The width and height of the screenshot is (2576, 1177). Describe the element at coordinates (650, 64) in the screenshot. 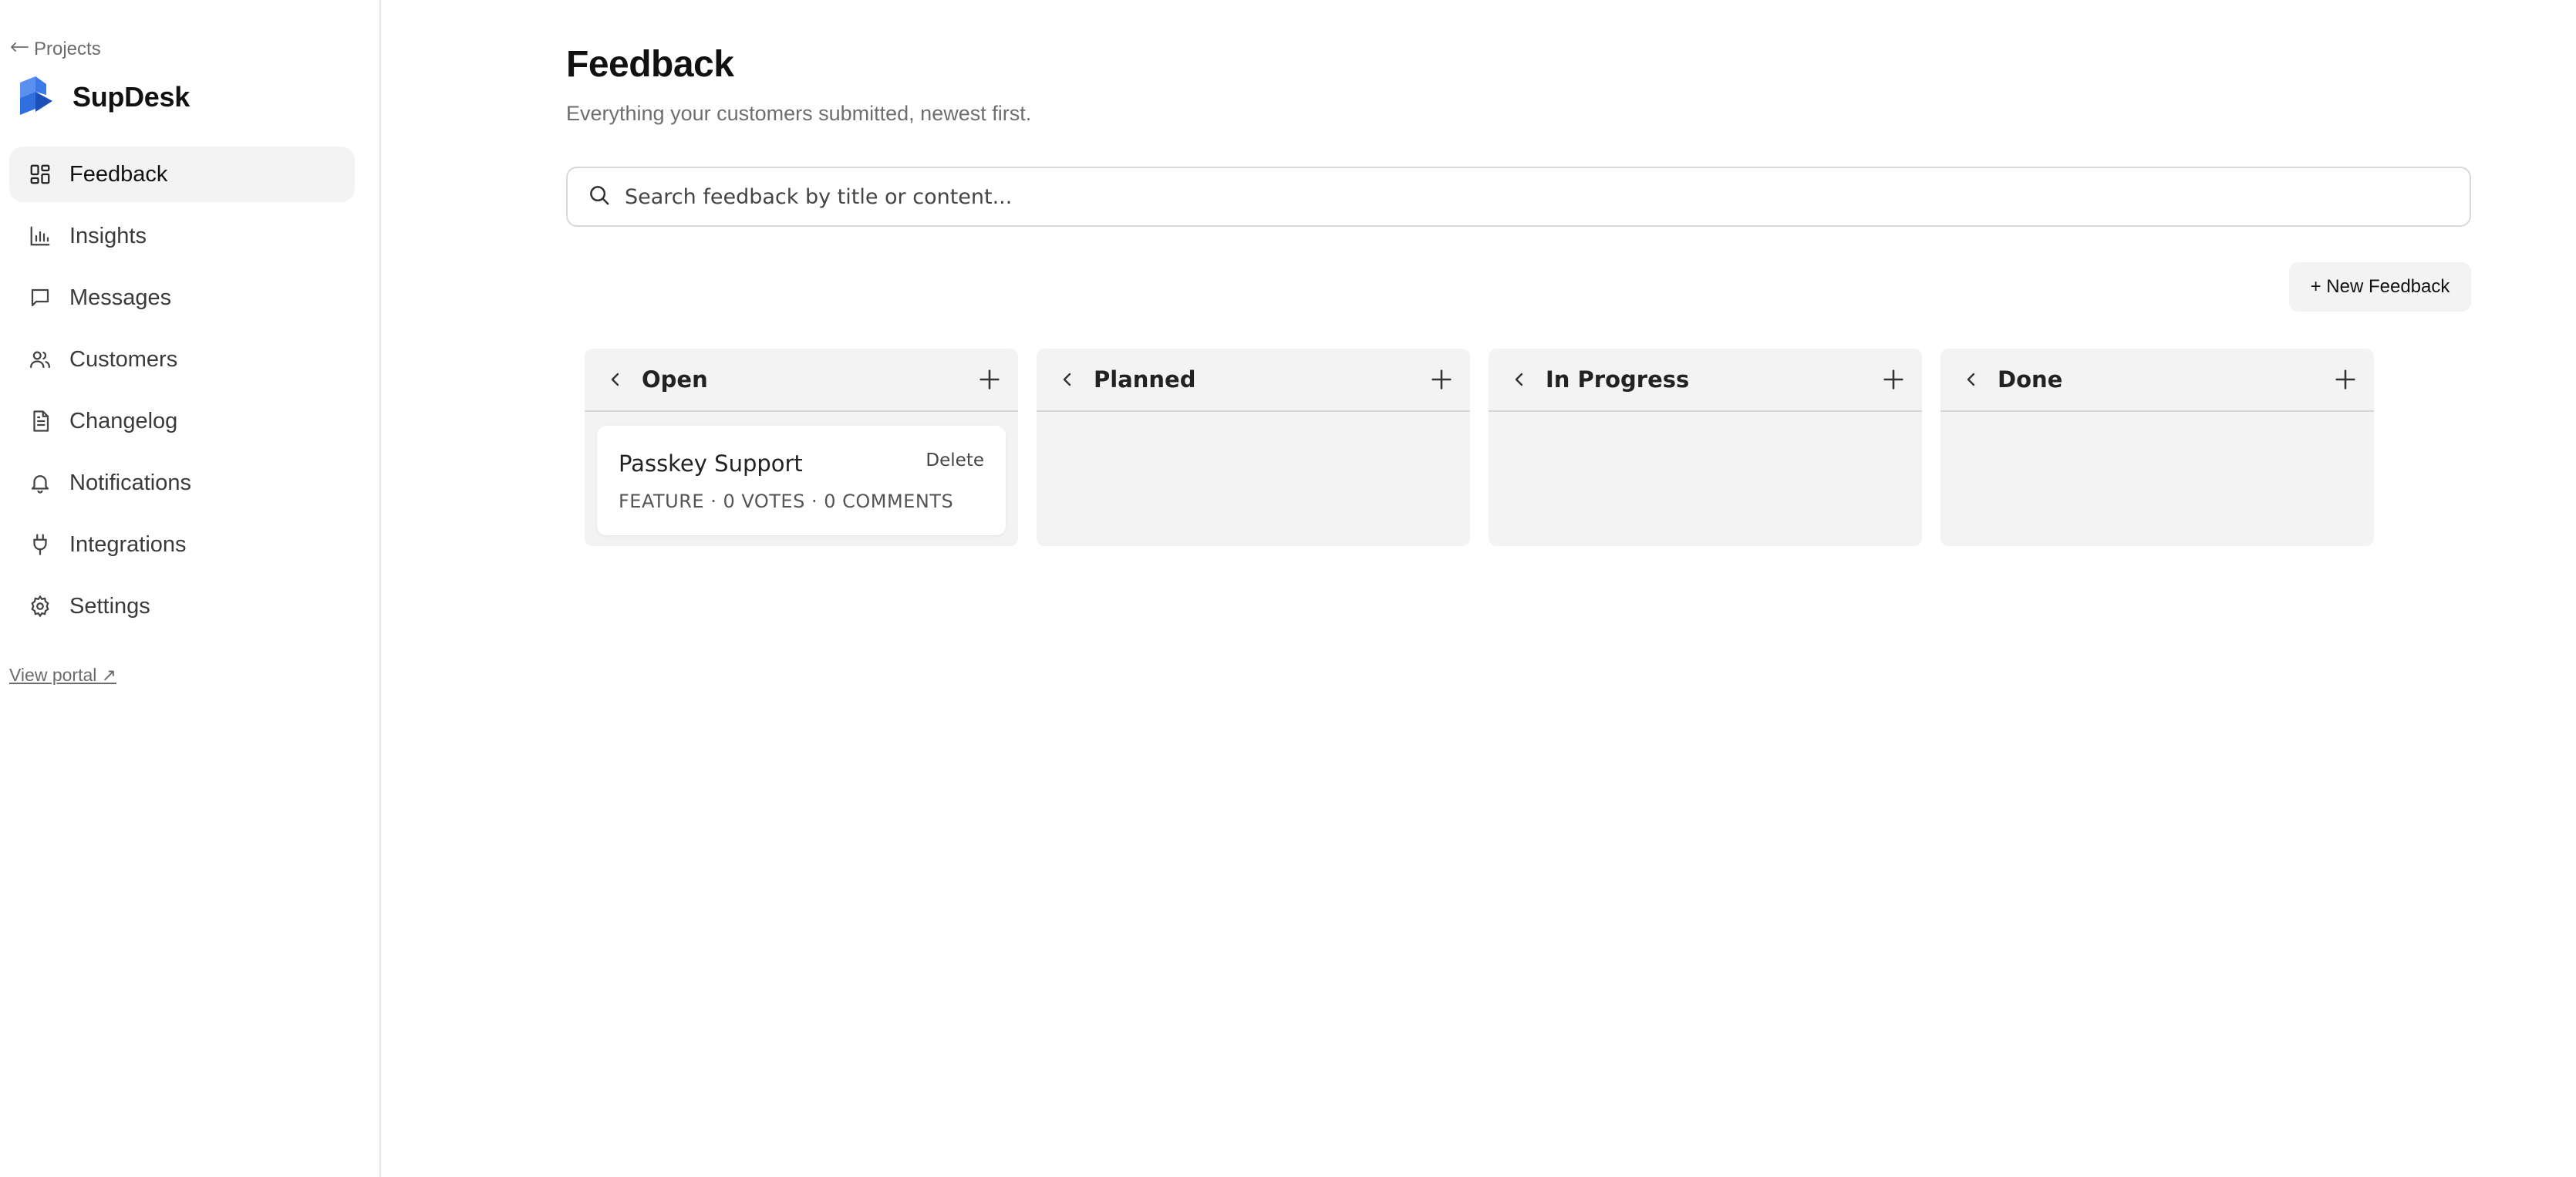

I see `page-title: Feedback` at that location.